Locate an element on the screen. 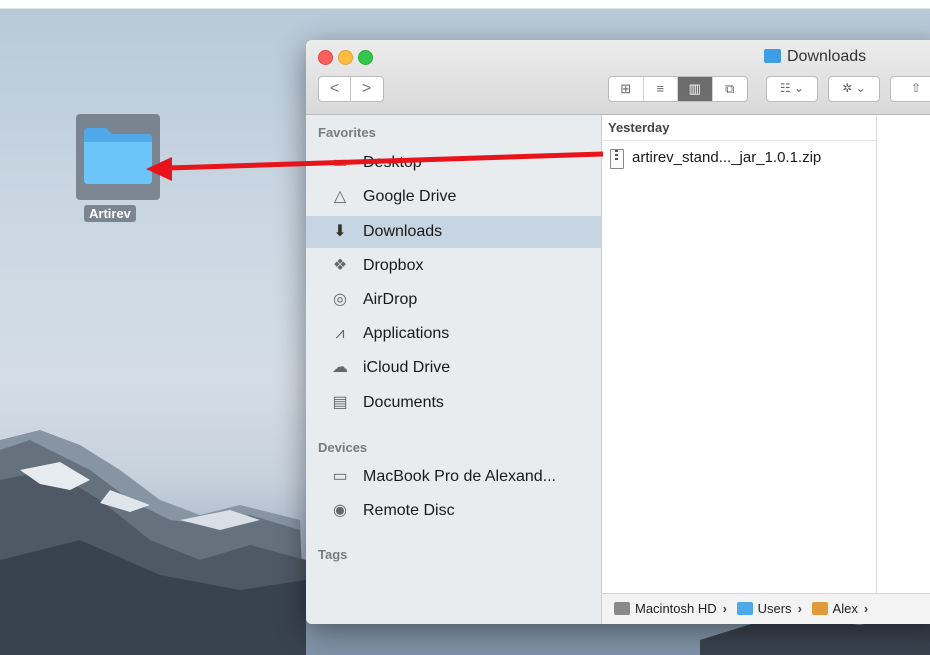 The image size is (930, 655). drag-arrow is located at coordinates (375, 166).